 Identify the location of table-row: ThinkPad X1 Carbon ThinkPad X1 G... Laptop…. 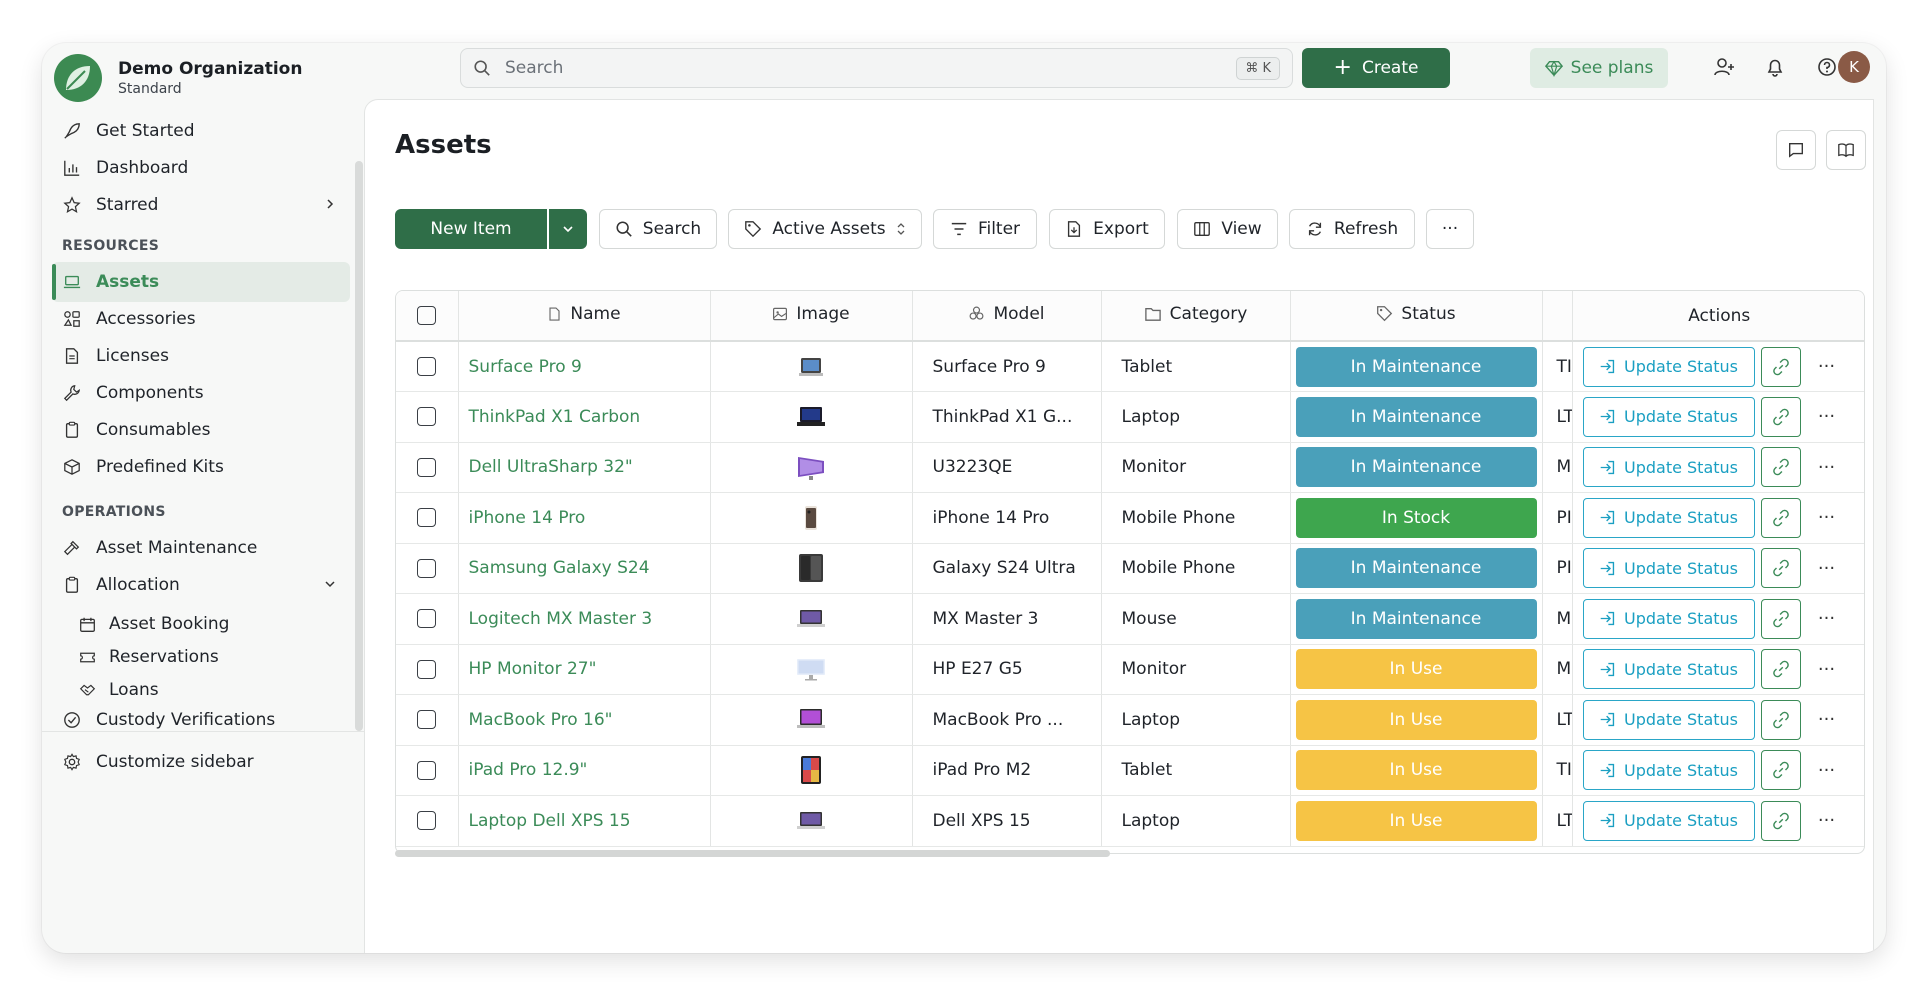
(1130, 417).